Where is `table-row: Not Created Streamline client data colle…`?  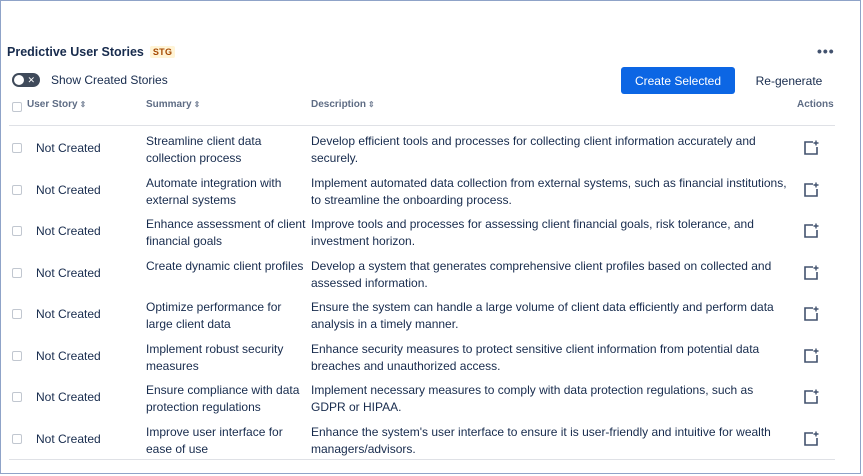 table-row: Not Created Streamline client data colle… is located at coordinates (431, 147).